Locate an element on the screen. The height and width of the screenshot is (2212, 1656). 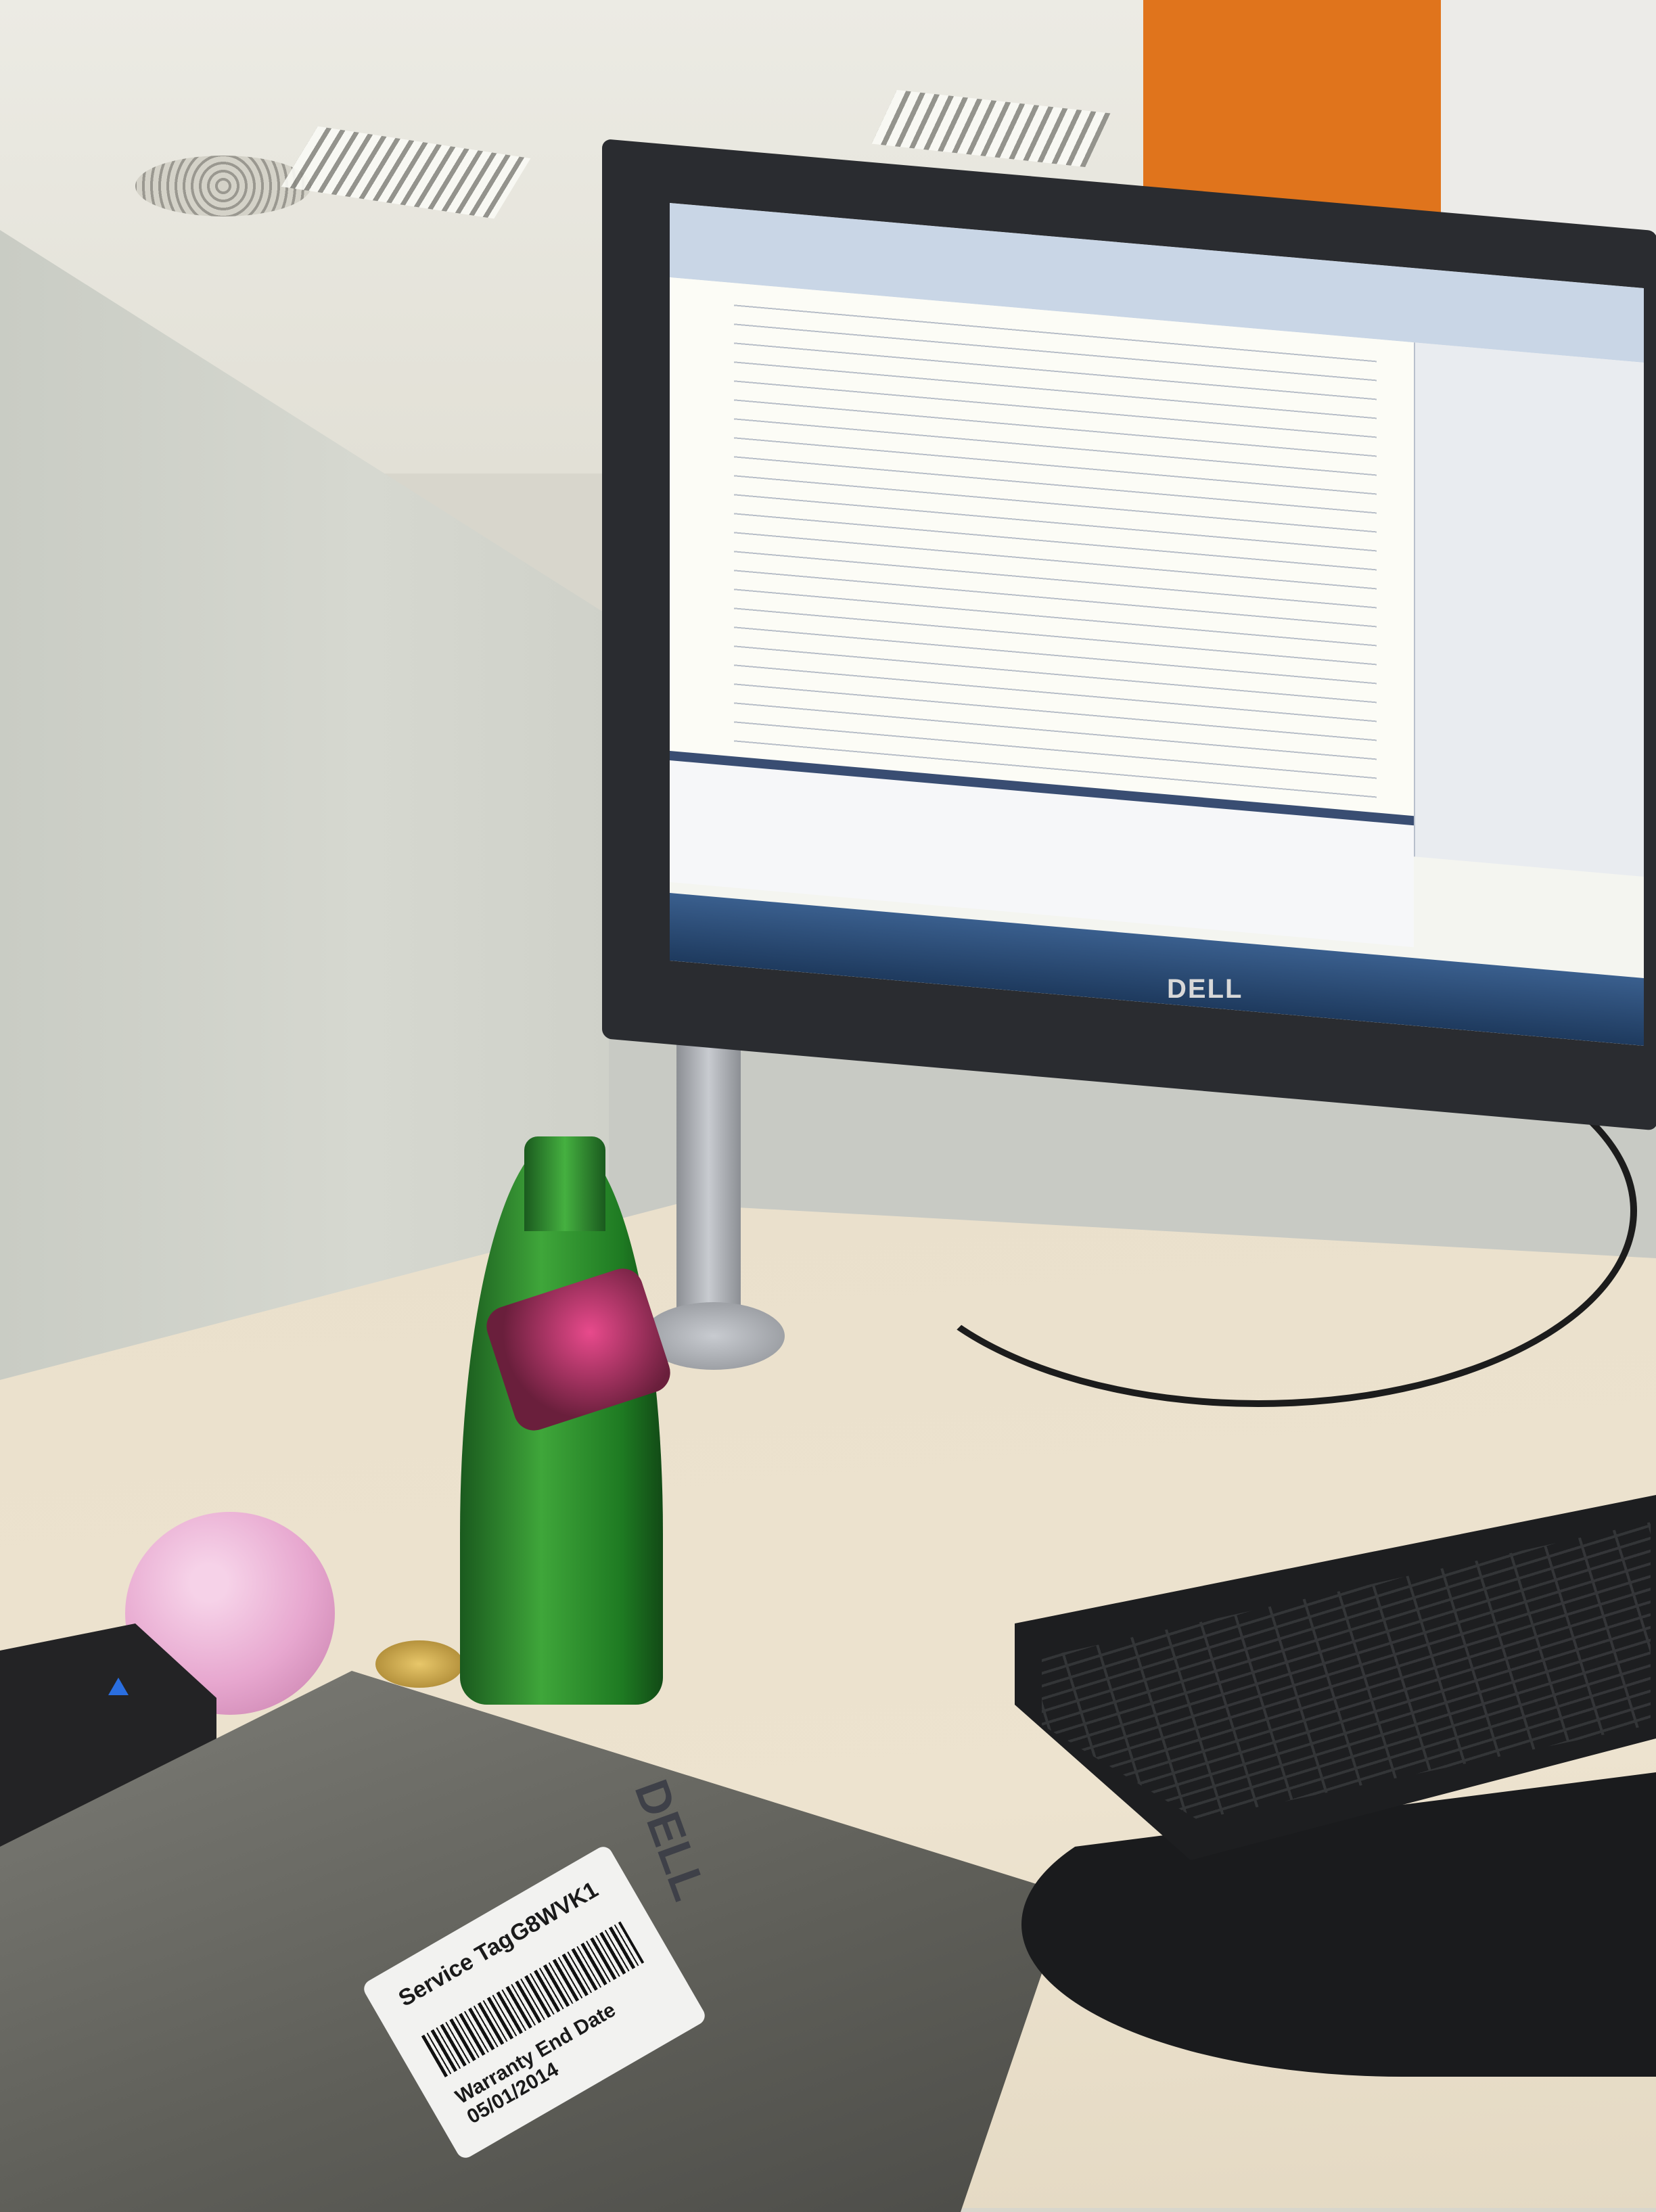
code-editor is located at coordinates (1042, 546).